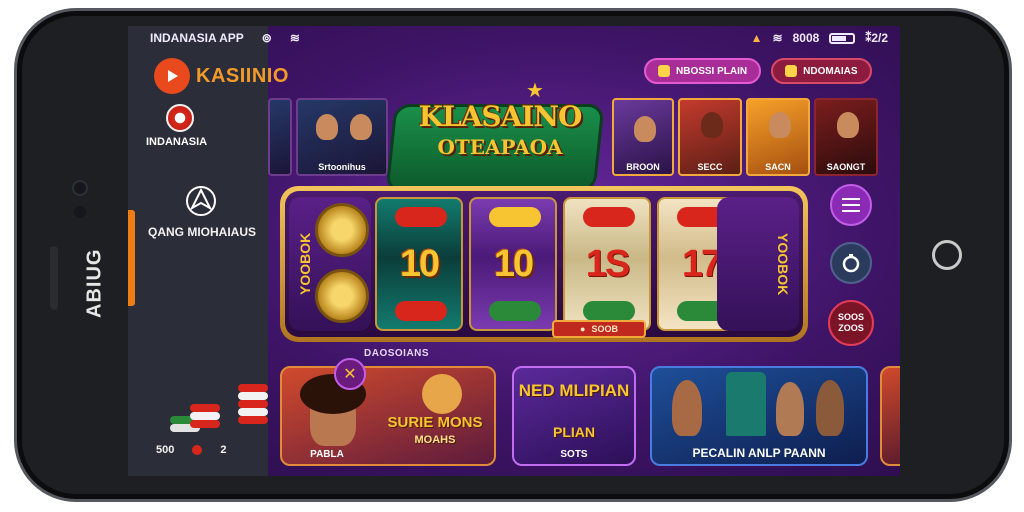  I want to click on game-card-subtitle: PLIAN, so click(574, 432).